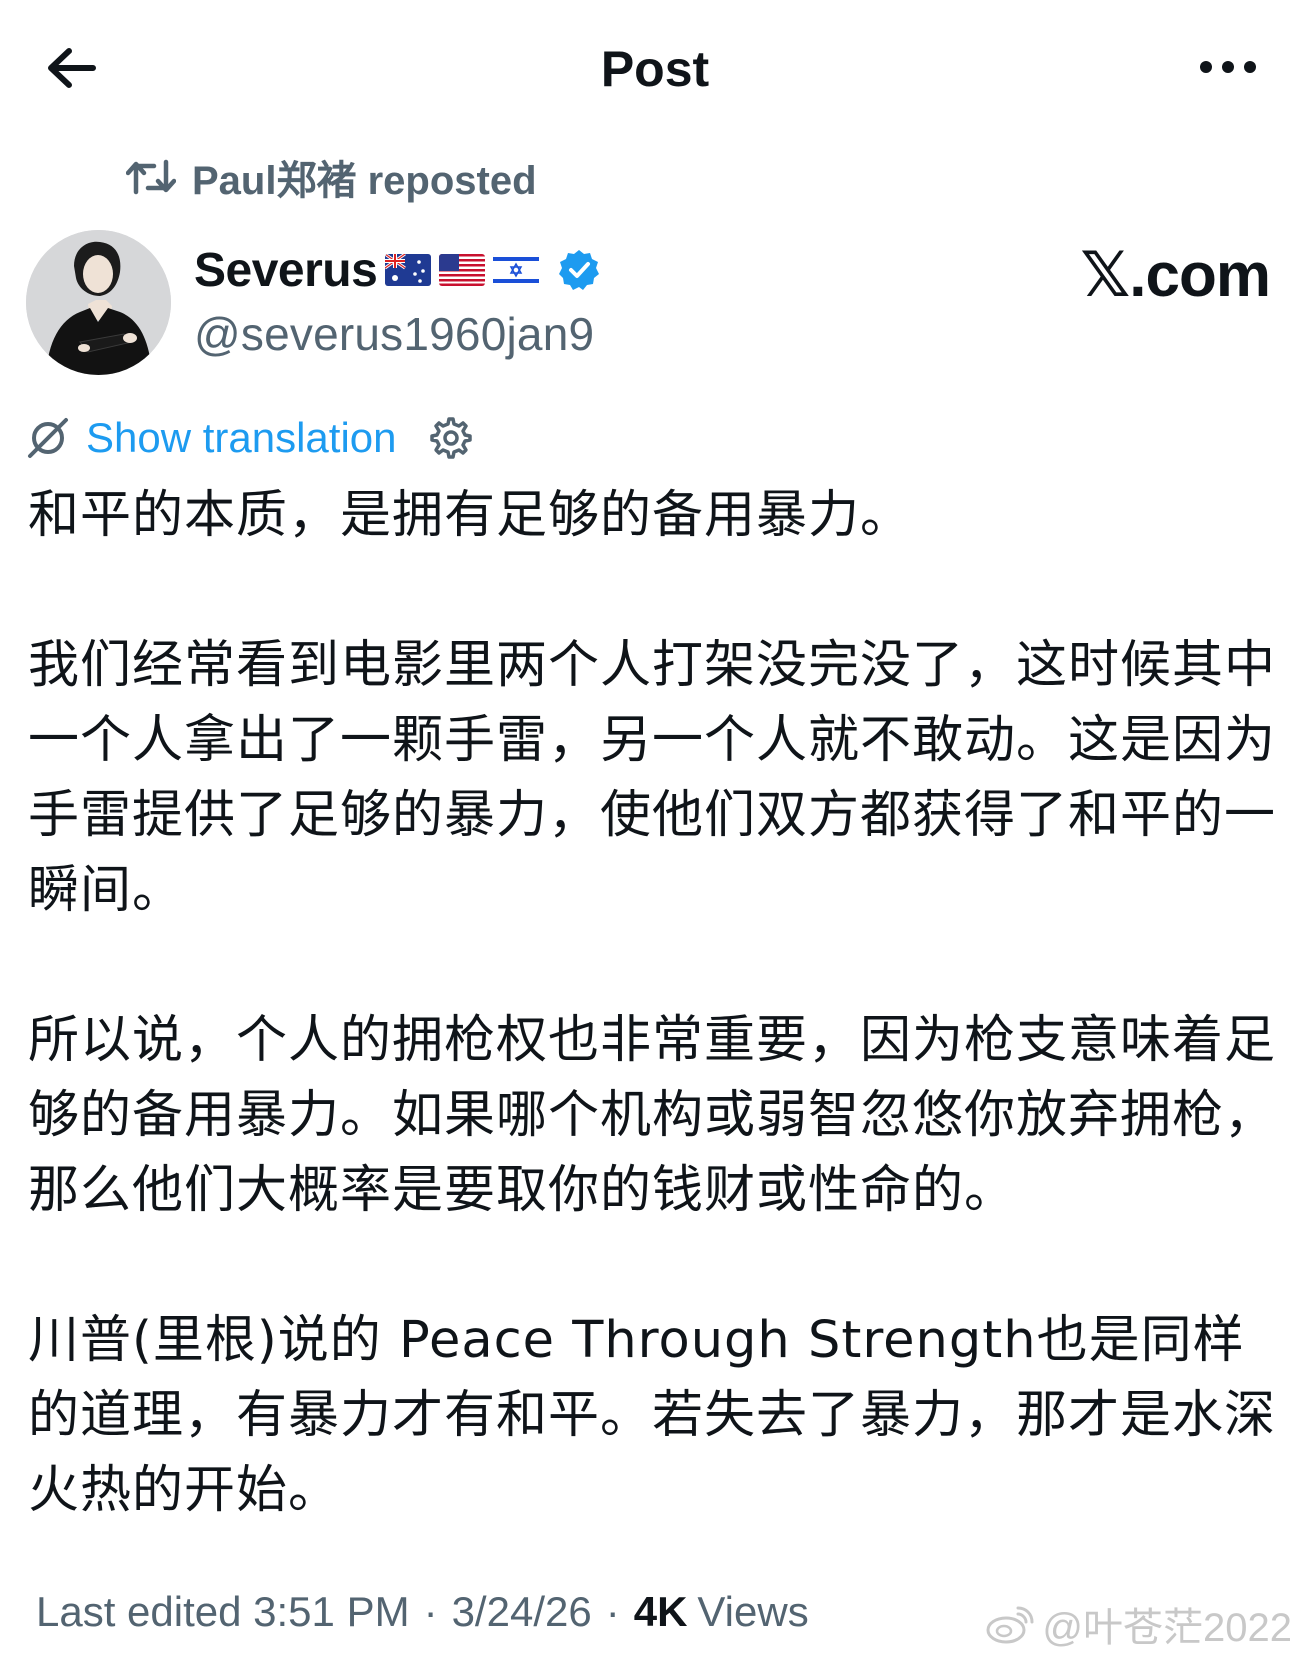 The image size is (1310, 1667). I want to click on gear-icon, so click(451, 438).